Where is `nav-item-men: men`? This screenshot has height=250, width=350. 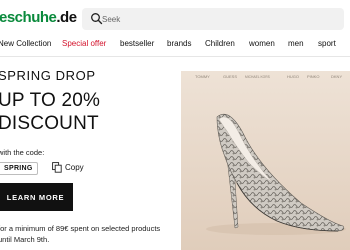
nav-item-men: men is located at coordinates (296, 43).